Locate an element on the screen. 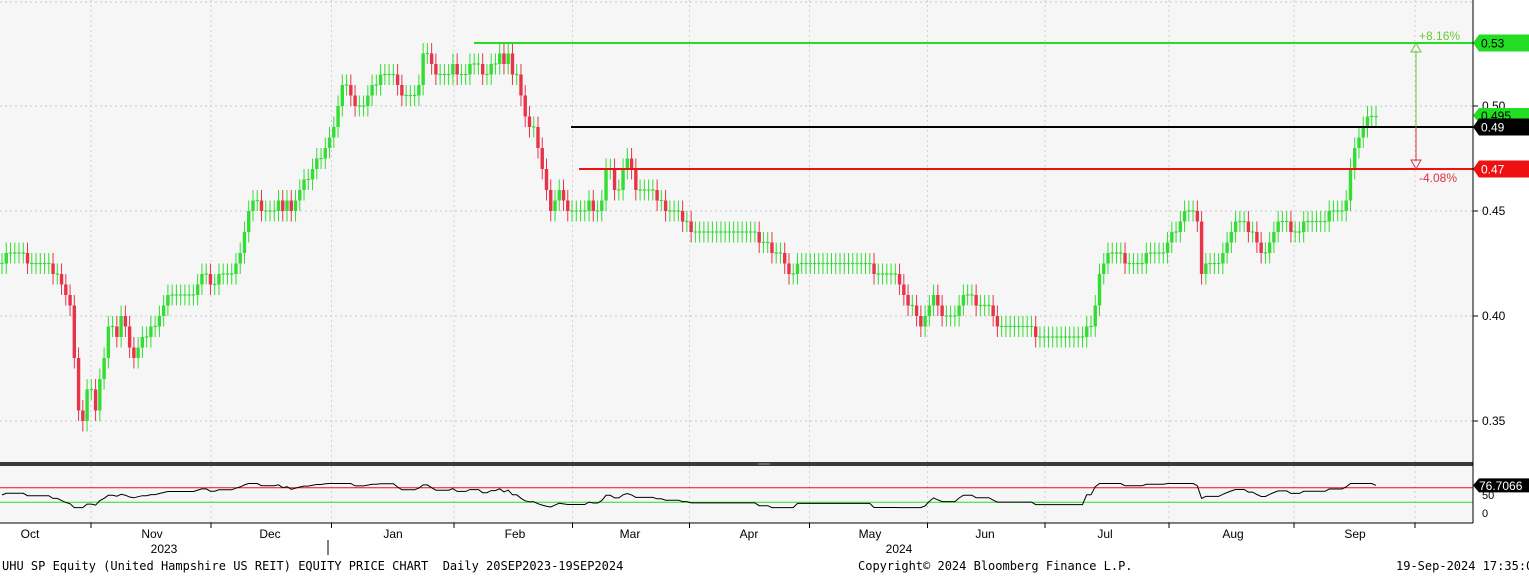 Image resolution: width=1529 pixels, height=580 pixels. year-label-2023: 2023 is located at coordinates (164, 549).